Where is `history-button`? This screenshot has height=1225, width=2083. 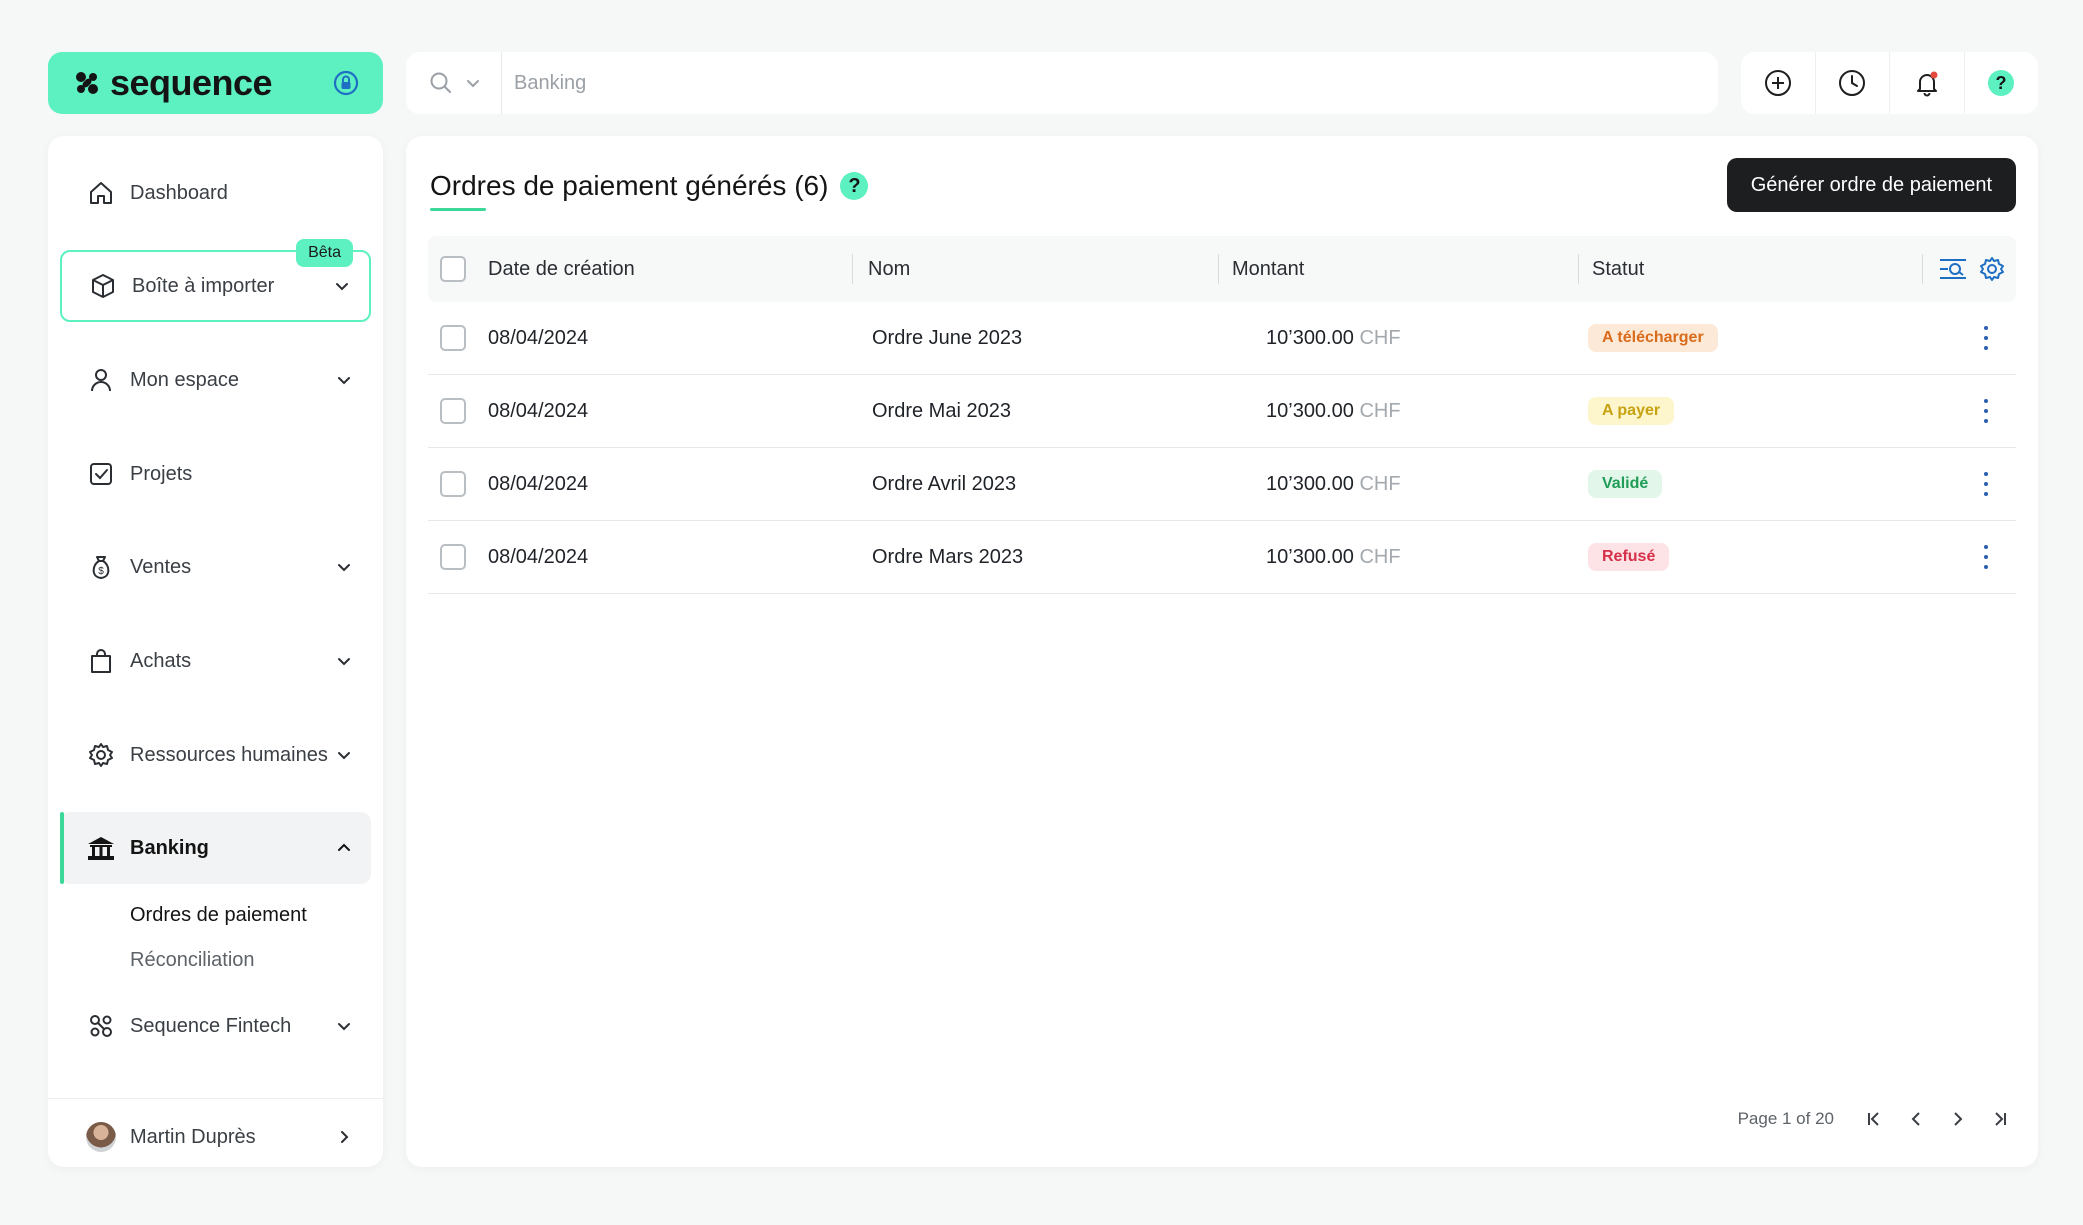 history-button is located at coordinates (1853, 83).